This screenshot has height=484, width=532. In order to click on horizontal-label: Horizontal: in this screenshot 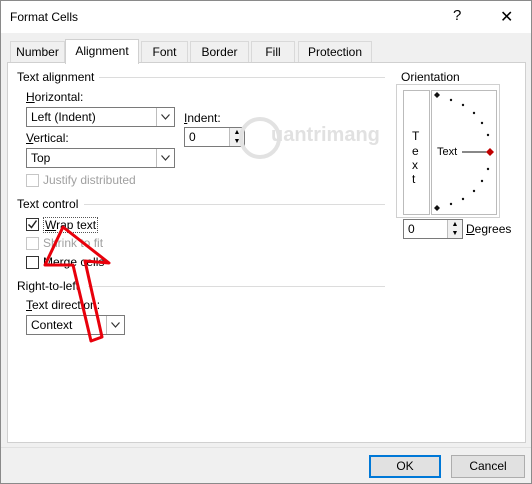, I will do `click(55, 97)`.